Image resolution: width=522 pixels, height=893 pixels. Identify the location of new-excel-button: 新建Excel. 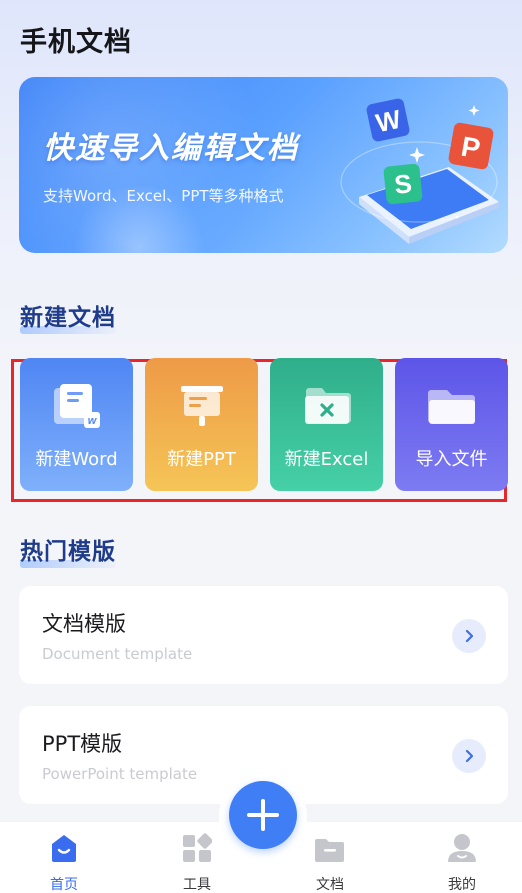
(326, 424).